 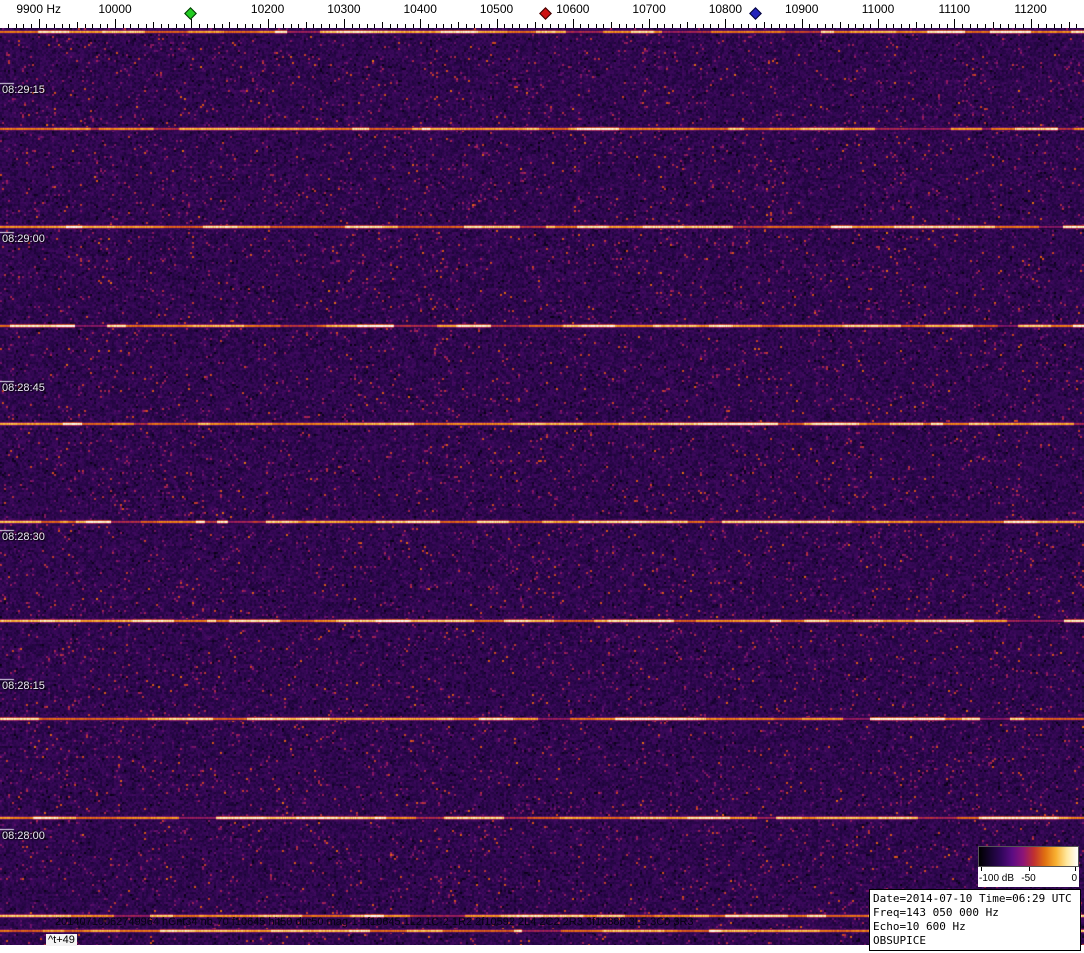 I want to click on freq-label: 10000, so click(x=115, y=9).